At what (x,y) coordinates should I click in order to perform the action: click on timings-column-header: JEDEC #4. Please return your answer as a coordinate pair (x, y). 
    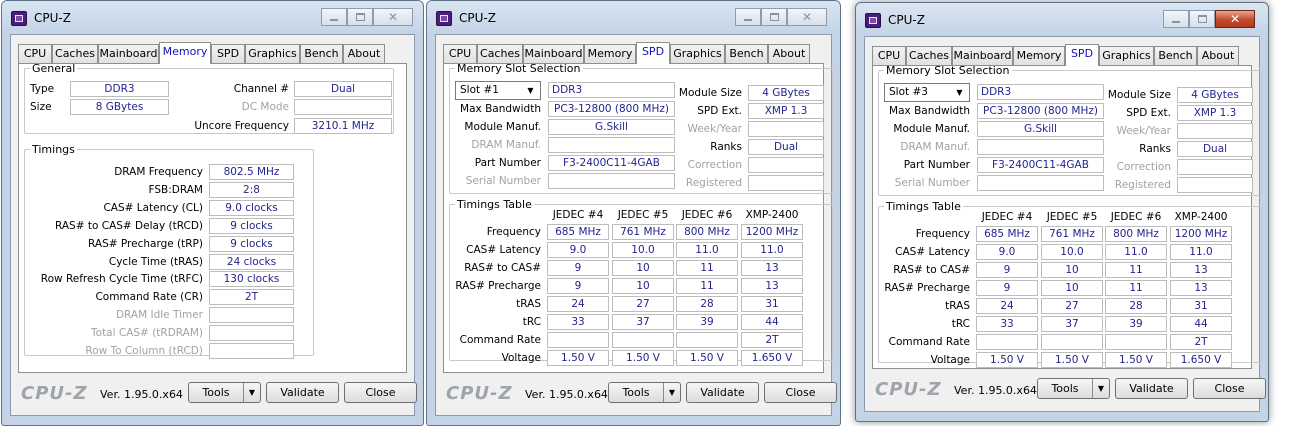
    Looking at the image, I should click on (1007, 217).